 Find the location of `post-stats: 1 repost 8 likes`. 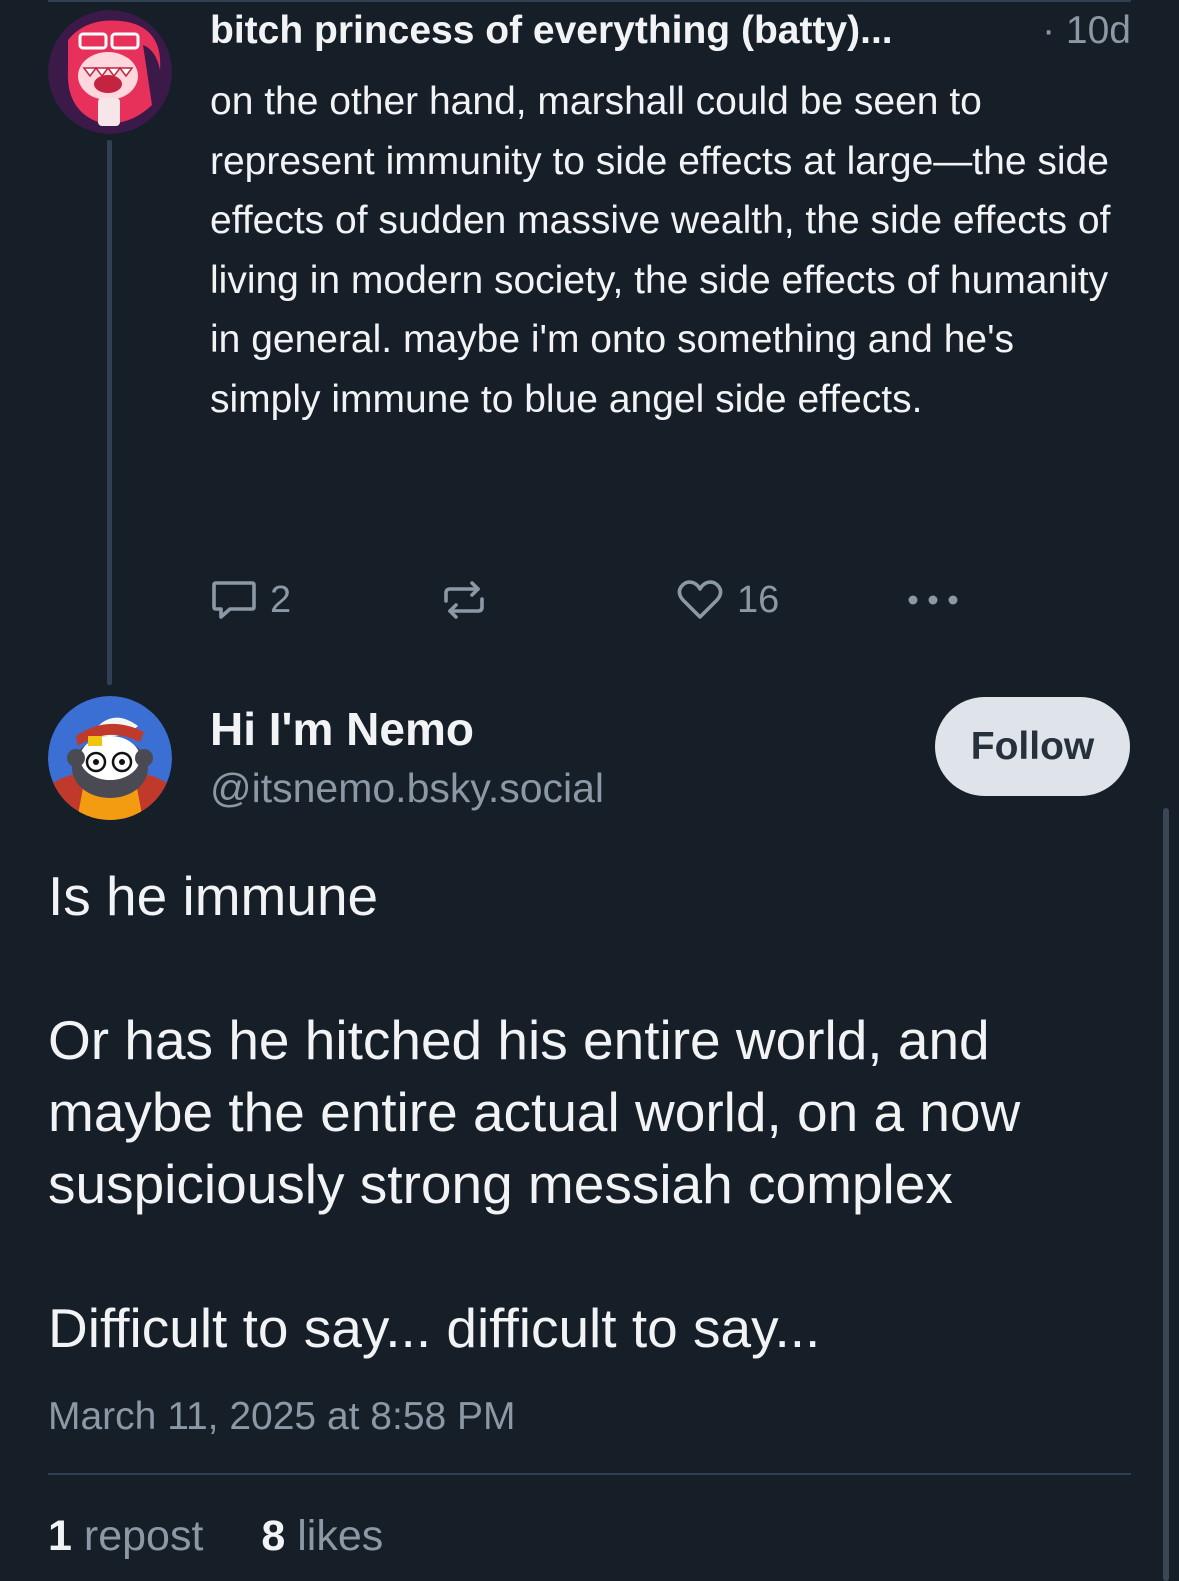

post-stats: 1 repost 8 likes is located at coordinates (238, 1536).